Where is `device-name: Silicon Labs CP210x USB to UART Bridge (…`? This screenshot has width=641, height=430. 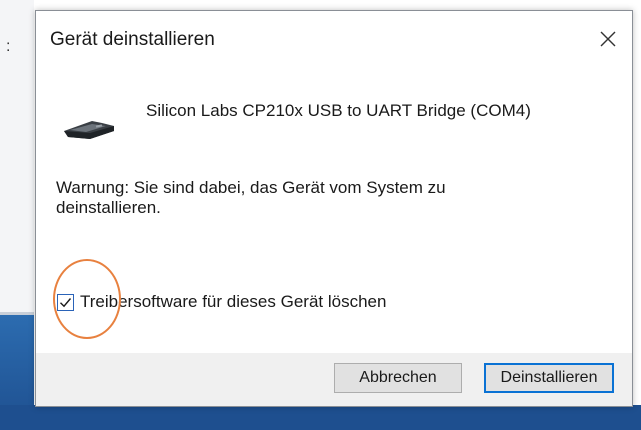 device-name: Silicon Labs CP210x USB to UART Bridge (… is located at coordinates (338, 110).